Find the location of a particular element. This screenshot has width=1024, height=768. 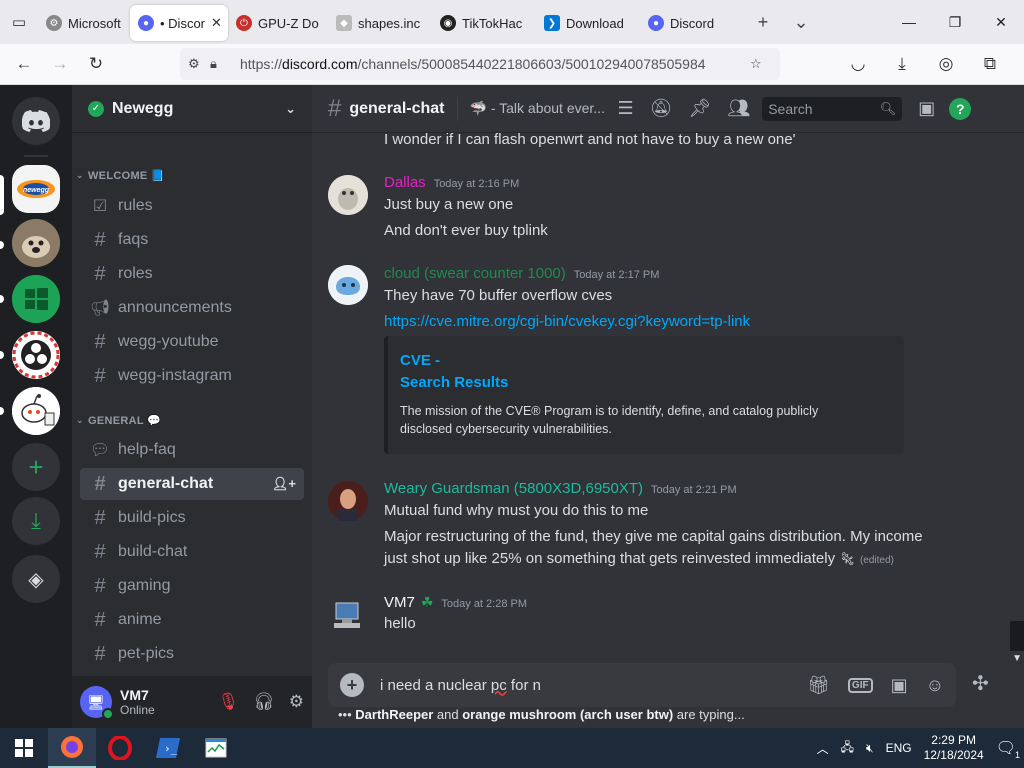

windows-server-icon is located at coordinates (36, 299).